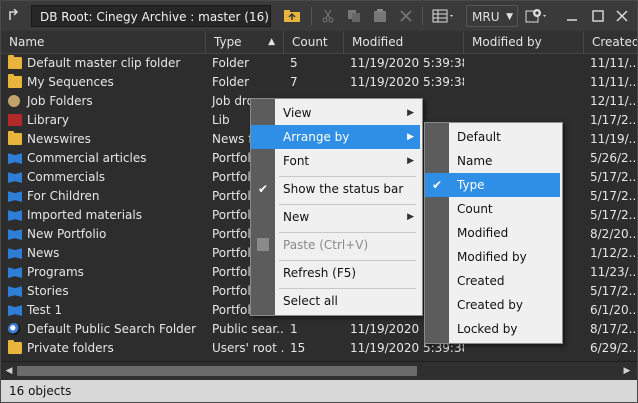 The image size is (638, 403). I want to click on menu-item-label: Arrange by, so click(316, 137).